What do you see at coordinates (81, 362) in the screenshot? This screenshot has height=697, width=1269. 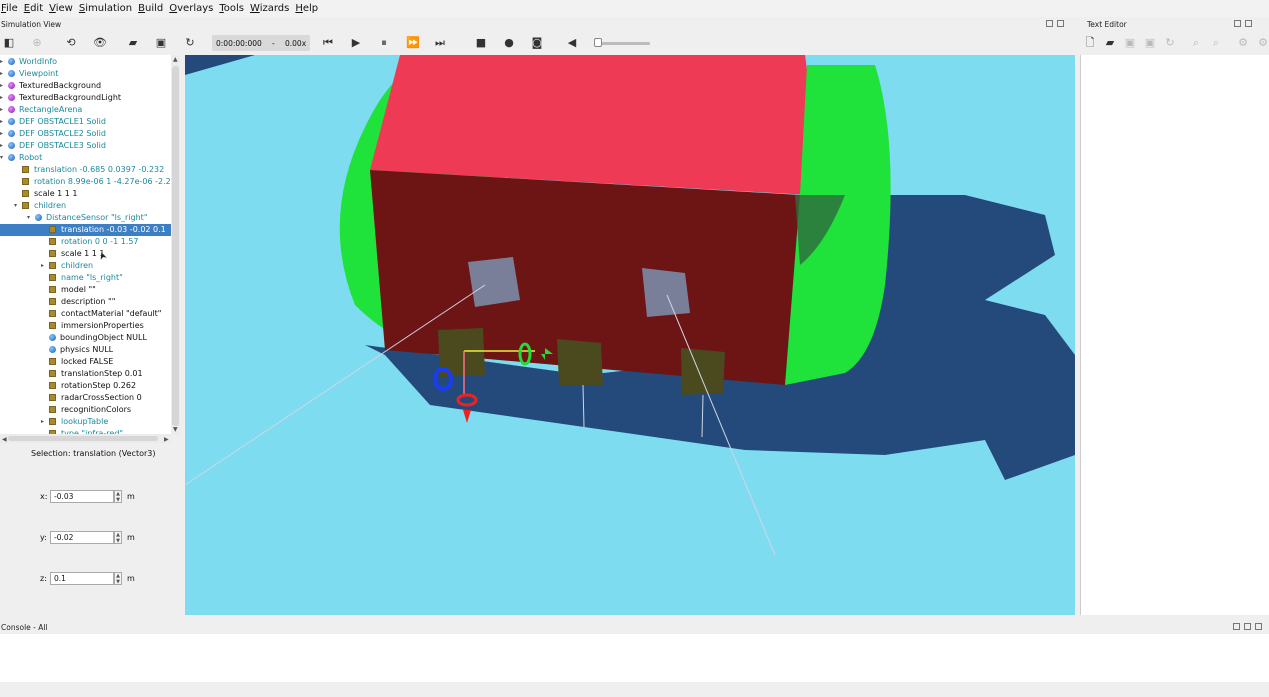 I see `tree-item: locked FALSE` at bounding box center [81, 362].